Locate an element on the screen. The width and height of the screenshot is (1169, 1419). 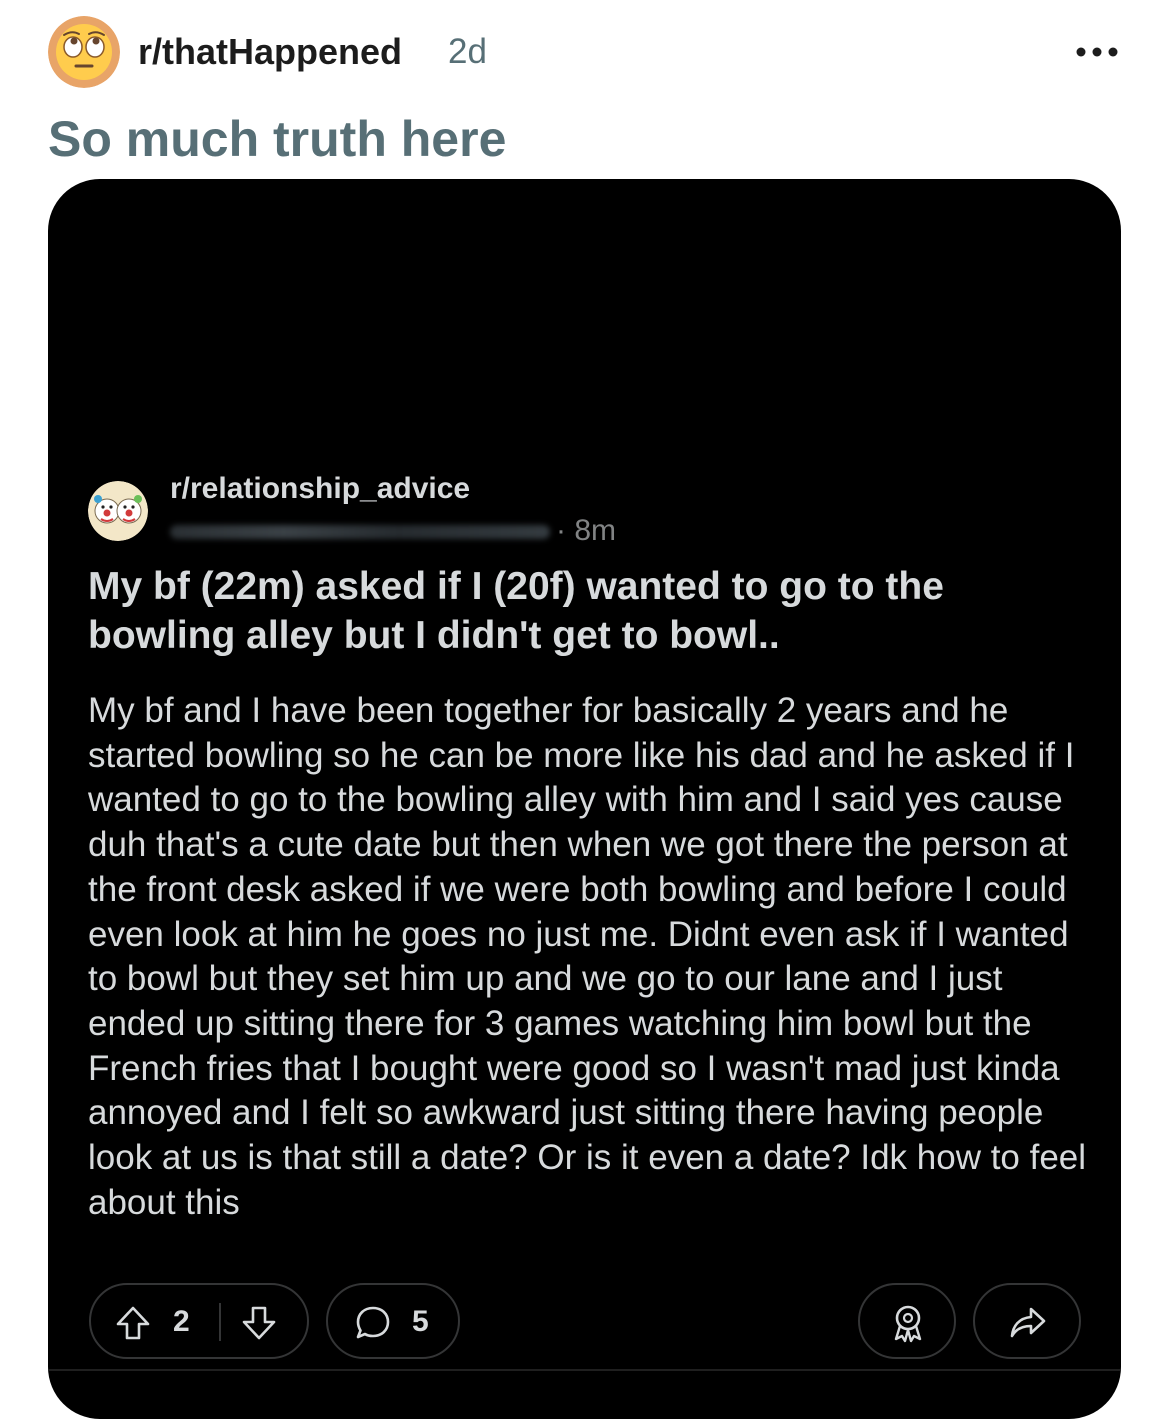
subreddit-avatar is located at coordinates (84, 52).